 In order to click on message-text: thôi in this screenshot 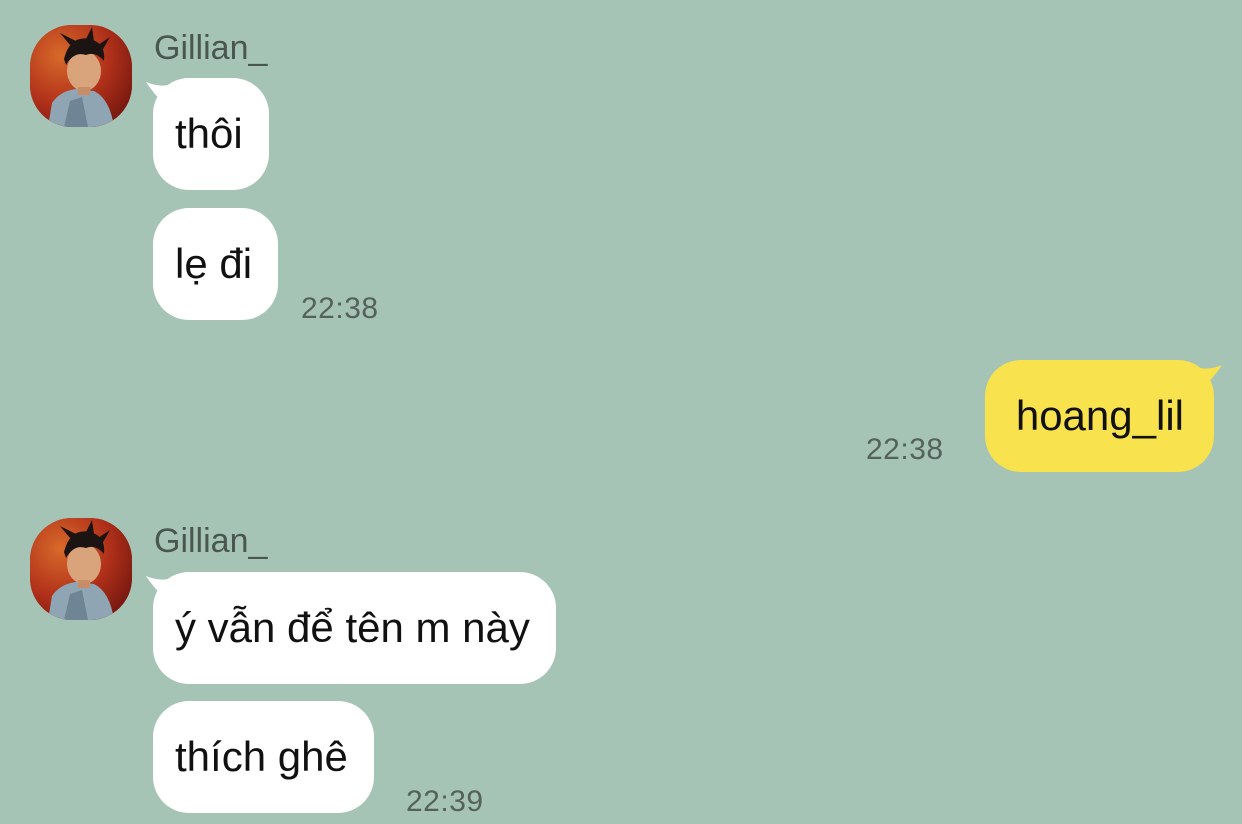, I will do `click(209, 133)`.